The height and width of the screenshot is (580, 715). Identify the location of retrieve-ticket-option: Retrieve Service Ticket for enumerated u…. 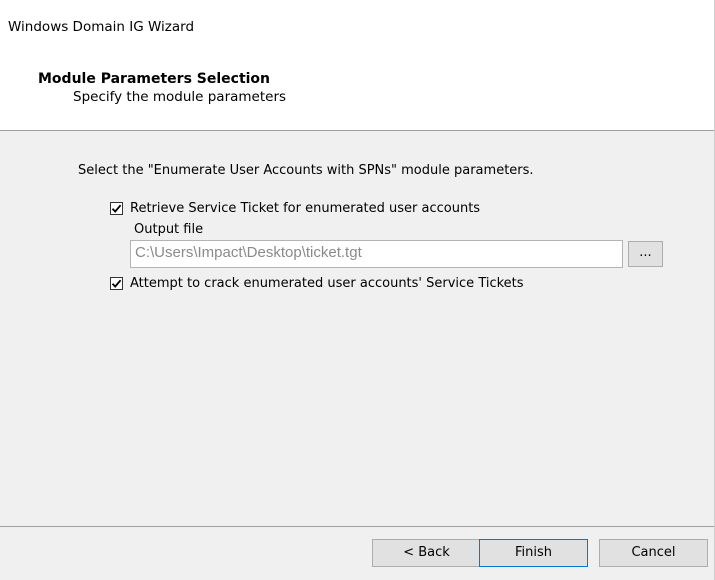
(295, 208).